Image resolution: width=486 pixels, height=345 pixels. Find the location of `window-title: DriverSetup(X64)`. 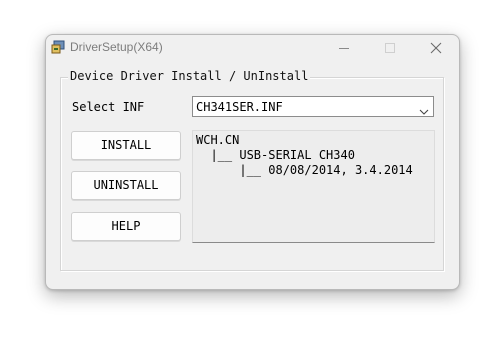

window-title: DriverSetup(X64) is located at coordinates (116, 47).